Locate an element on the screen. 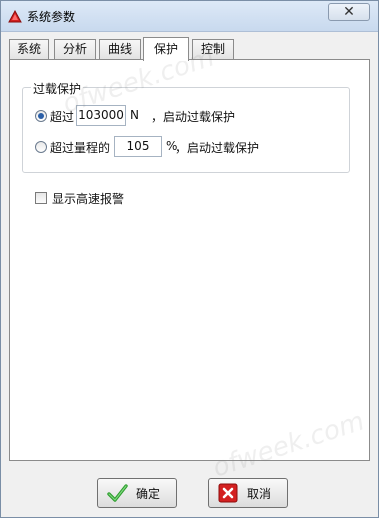 This screenshot has height=518, width=379. radio-selected-dot is located at coordinates (41, 116).